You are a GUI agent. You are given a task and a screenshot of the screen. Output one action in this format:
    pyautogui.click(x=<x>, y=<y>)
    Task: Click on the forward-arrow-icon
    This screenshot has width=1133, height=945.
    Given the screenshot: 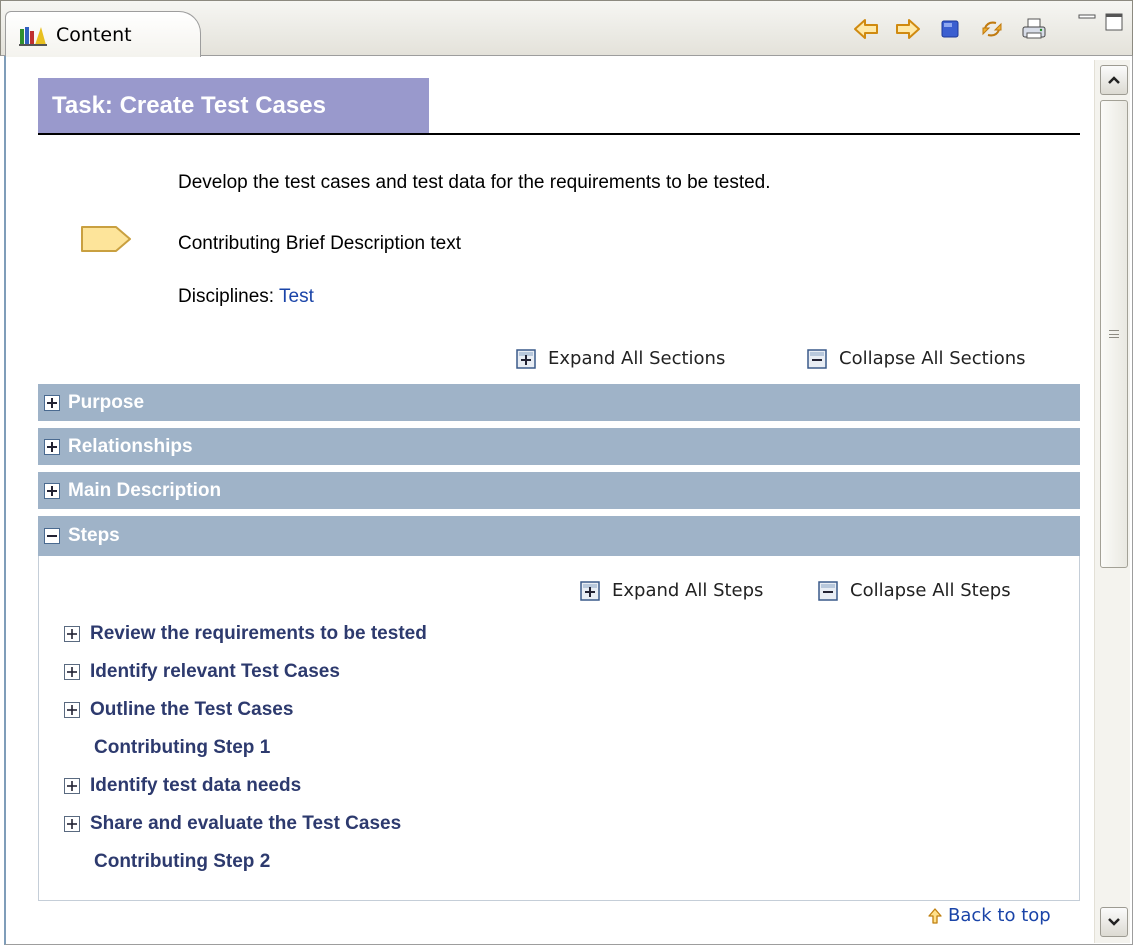 What is the action you would take?
    pyautogui.click(x=908, y=29)
    